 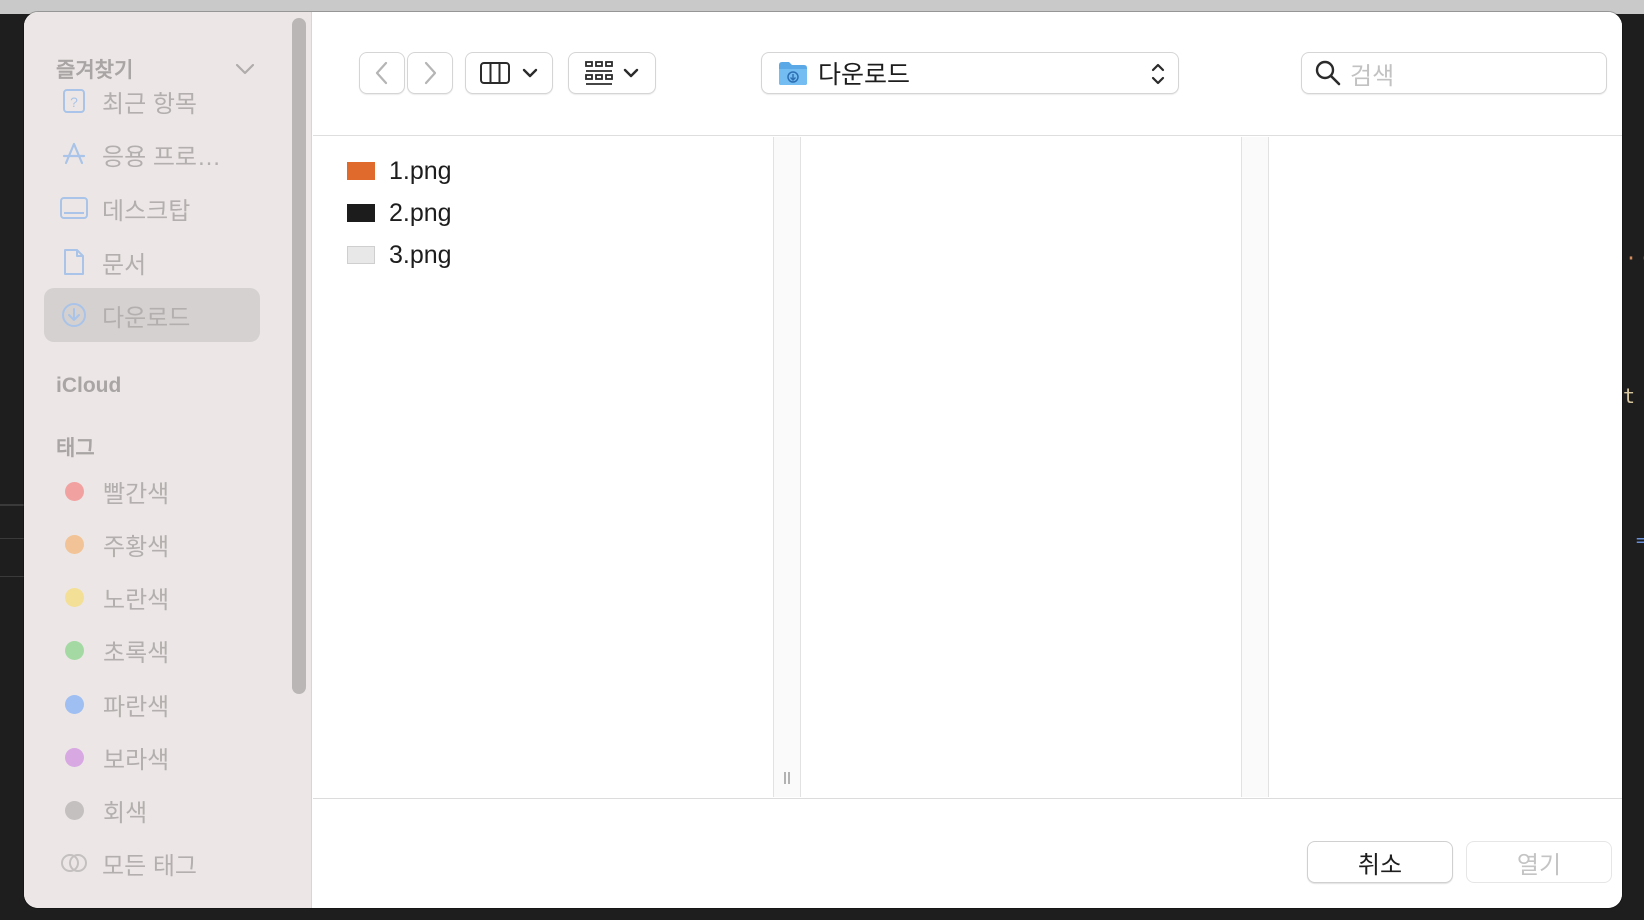 I want to click on green-tag-dot-icon, so click(x=74, y=650).